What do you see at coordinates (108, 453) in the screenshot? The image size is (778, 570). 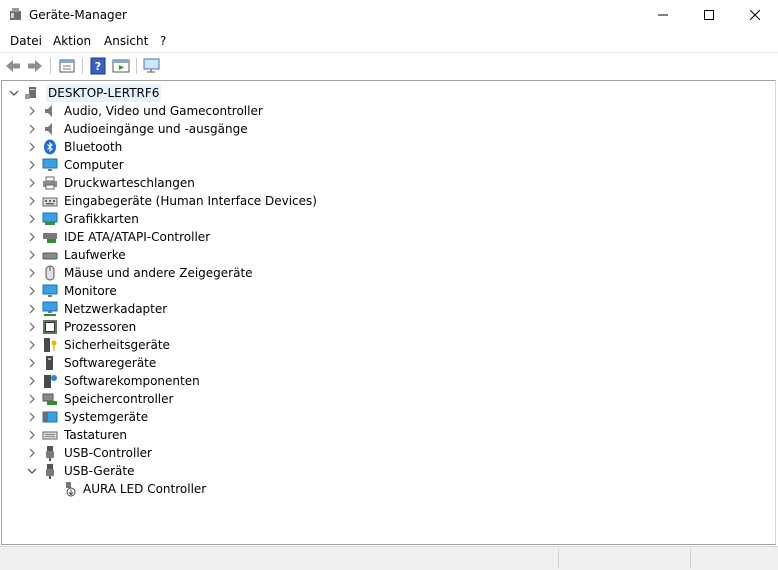 I see `tree-item-label: USB-Controller` at bounding box center [108, 453].